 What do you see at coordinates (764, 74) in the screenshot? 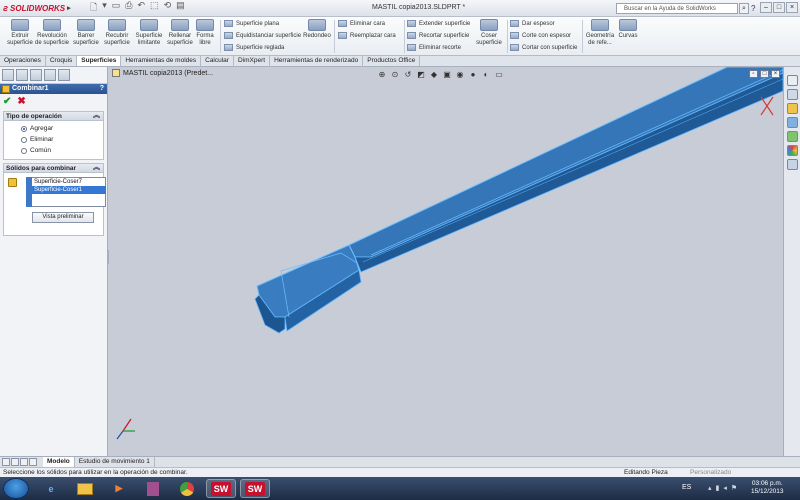
I see `viewport-maximize-icon: □` at bounding box center [764, 74].